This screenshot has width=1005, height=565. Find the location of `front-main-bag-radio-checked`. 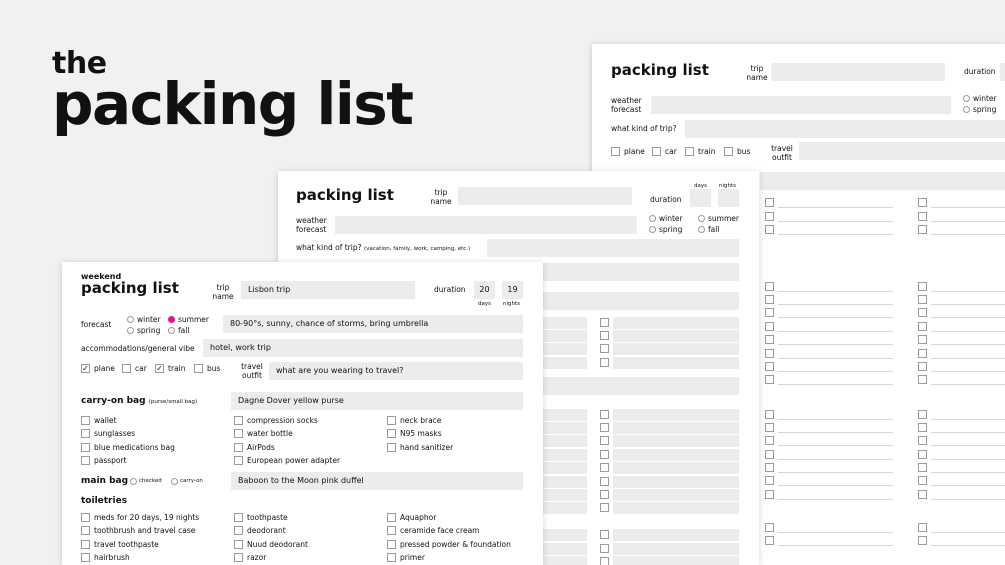

front-main-bag-radio-checked is located at coordinates (133, 481).